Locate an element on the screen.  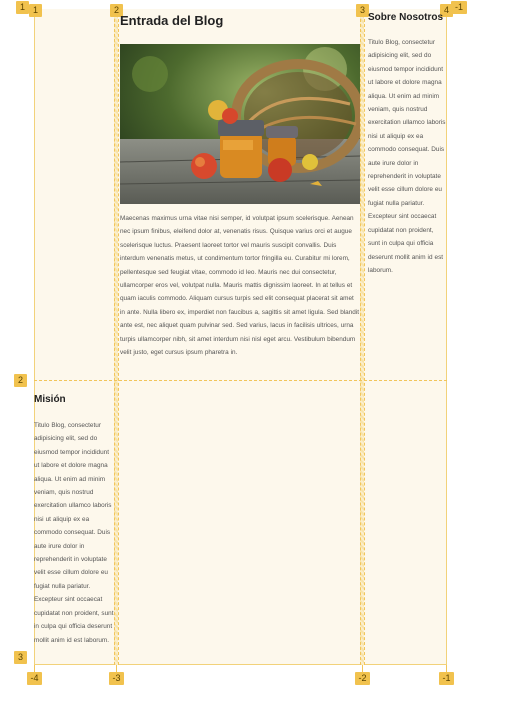
grid-badge-col-1: 1 is located at coordinates (22, 7).